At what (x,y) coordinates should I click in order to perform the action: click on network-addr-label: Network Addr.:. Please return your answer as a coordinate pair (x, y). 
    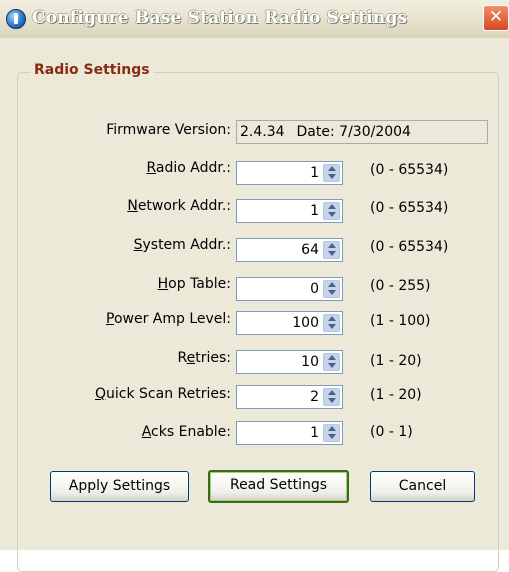
    Looking at the image, I should click on (179, 206).